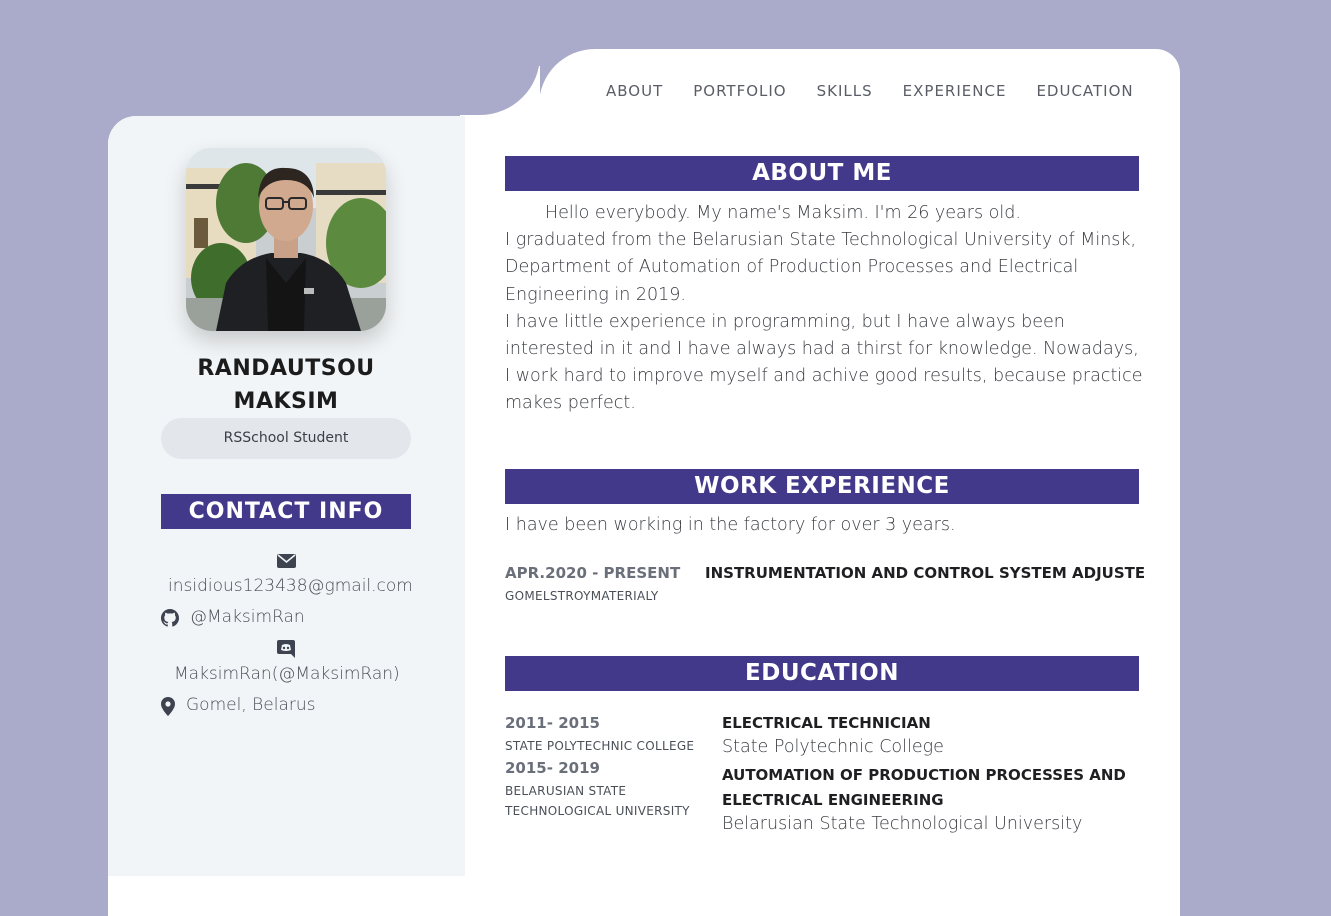 The height and width of the screenshot is (916, 1331). What do you see at coordinates (822, 173) in the screenshot?
I see `about-heading: ABOUT ME` at bounding box center [822, 173].